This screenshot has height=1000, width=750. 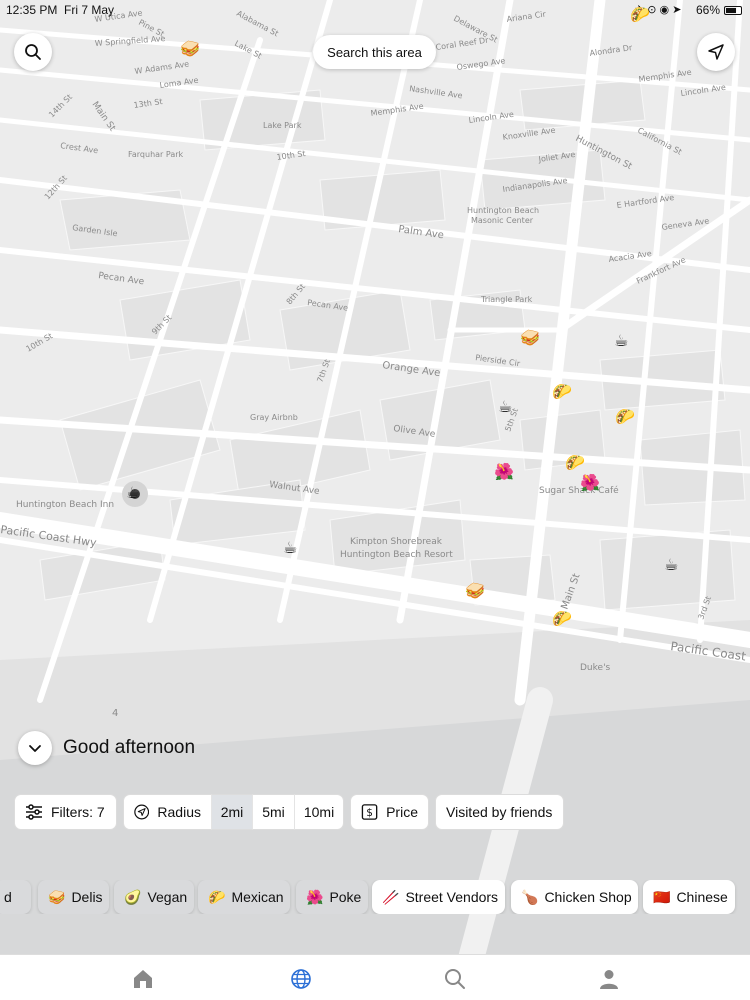 I want to click on category-chip-poke: 🌺 Poke, so click(x=332, y=897).